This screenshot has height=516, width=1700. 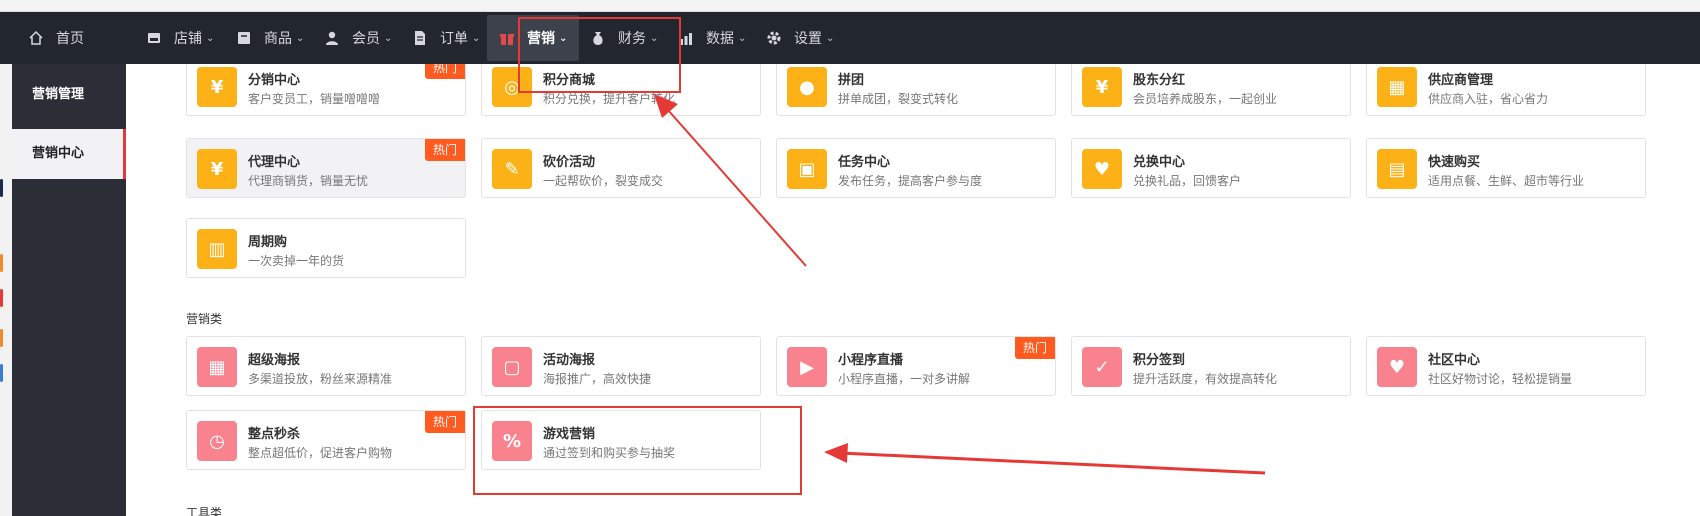 I want to click on card-title: 兑换中心, so click(x=1159, y=162).